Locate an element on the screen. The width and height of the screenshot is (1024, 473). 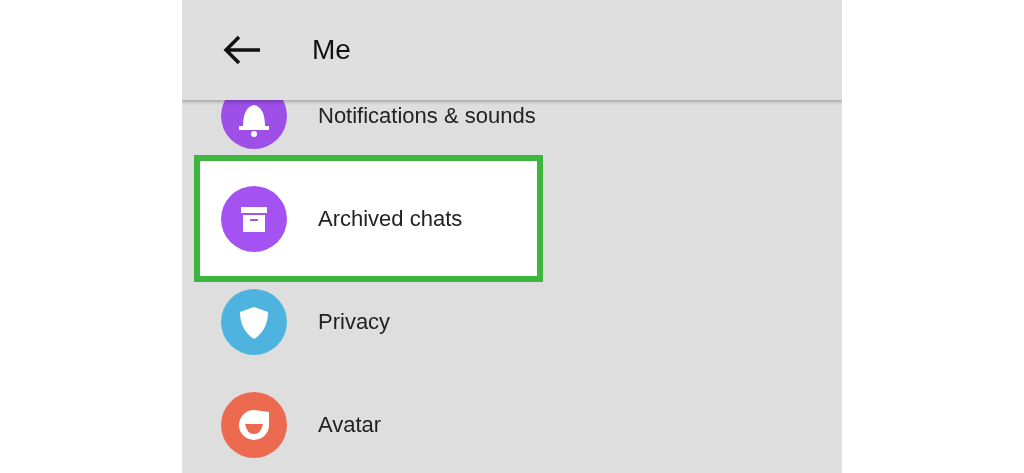
back-arrow-icon is located at coordinates (242, 50).